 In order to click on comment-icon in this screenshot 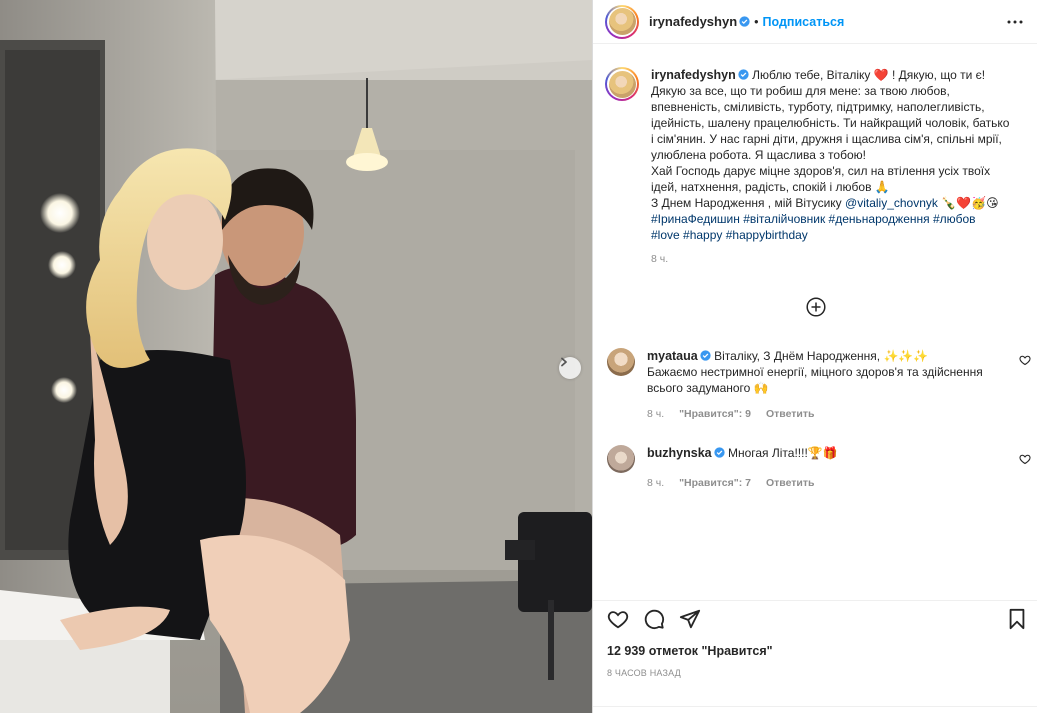, I will do `click(654, 619)`.